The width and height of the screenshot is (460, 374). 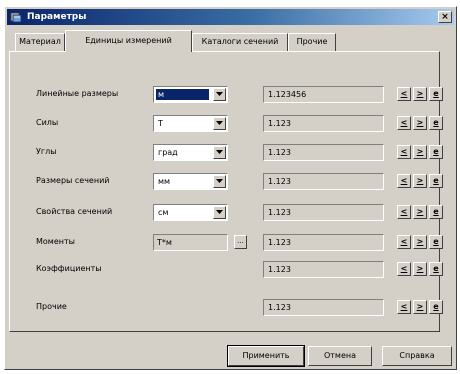 What do you see at coordinates (190, 181) in the screenshot?
I see `unit-select-section-sizes: мм` at bounding box center [190, 181].